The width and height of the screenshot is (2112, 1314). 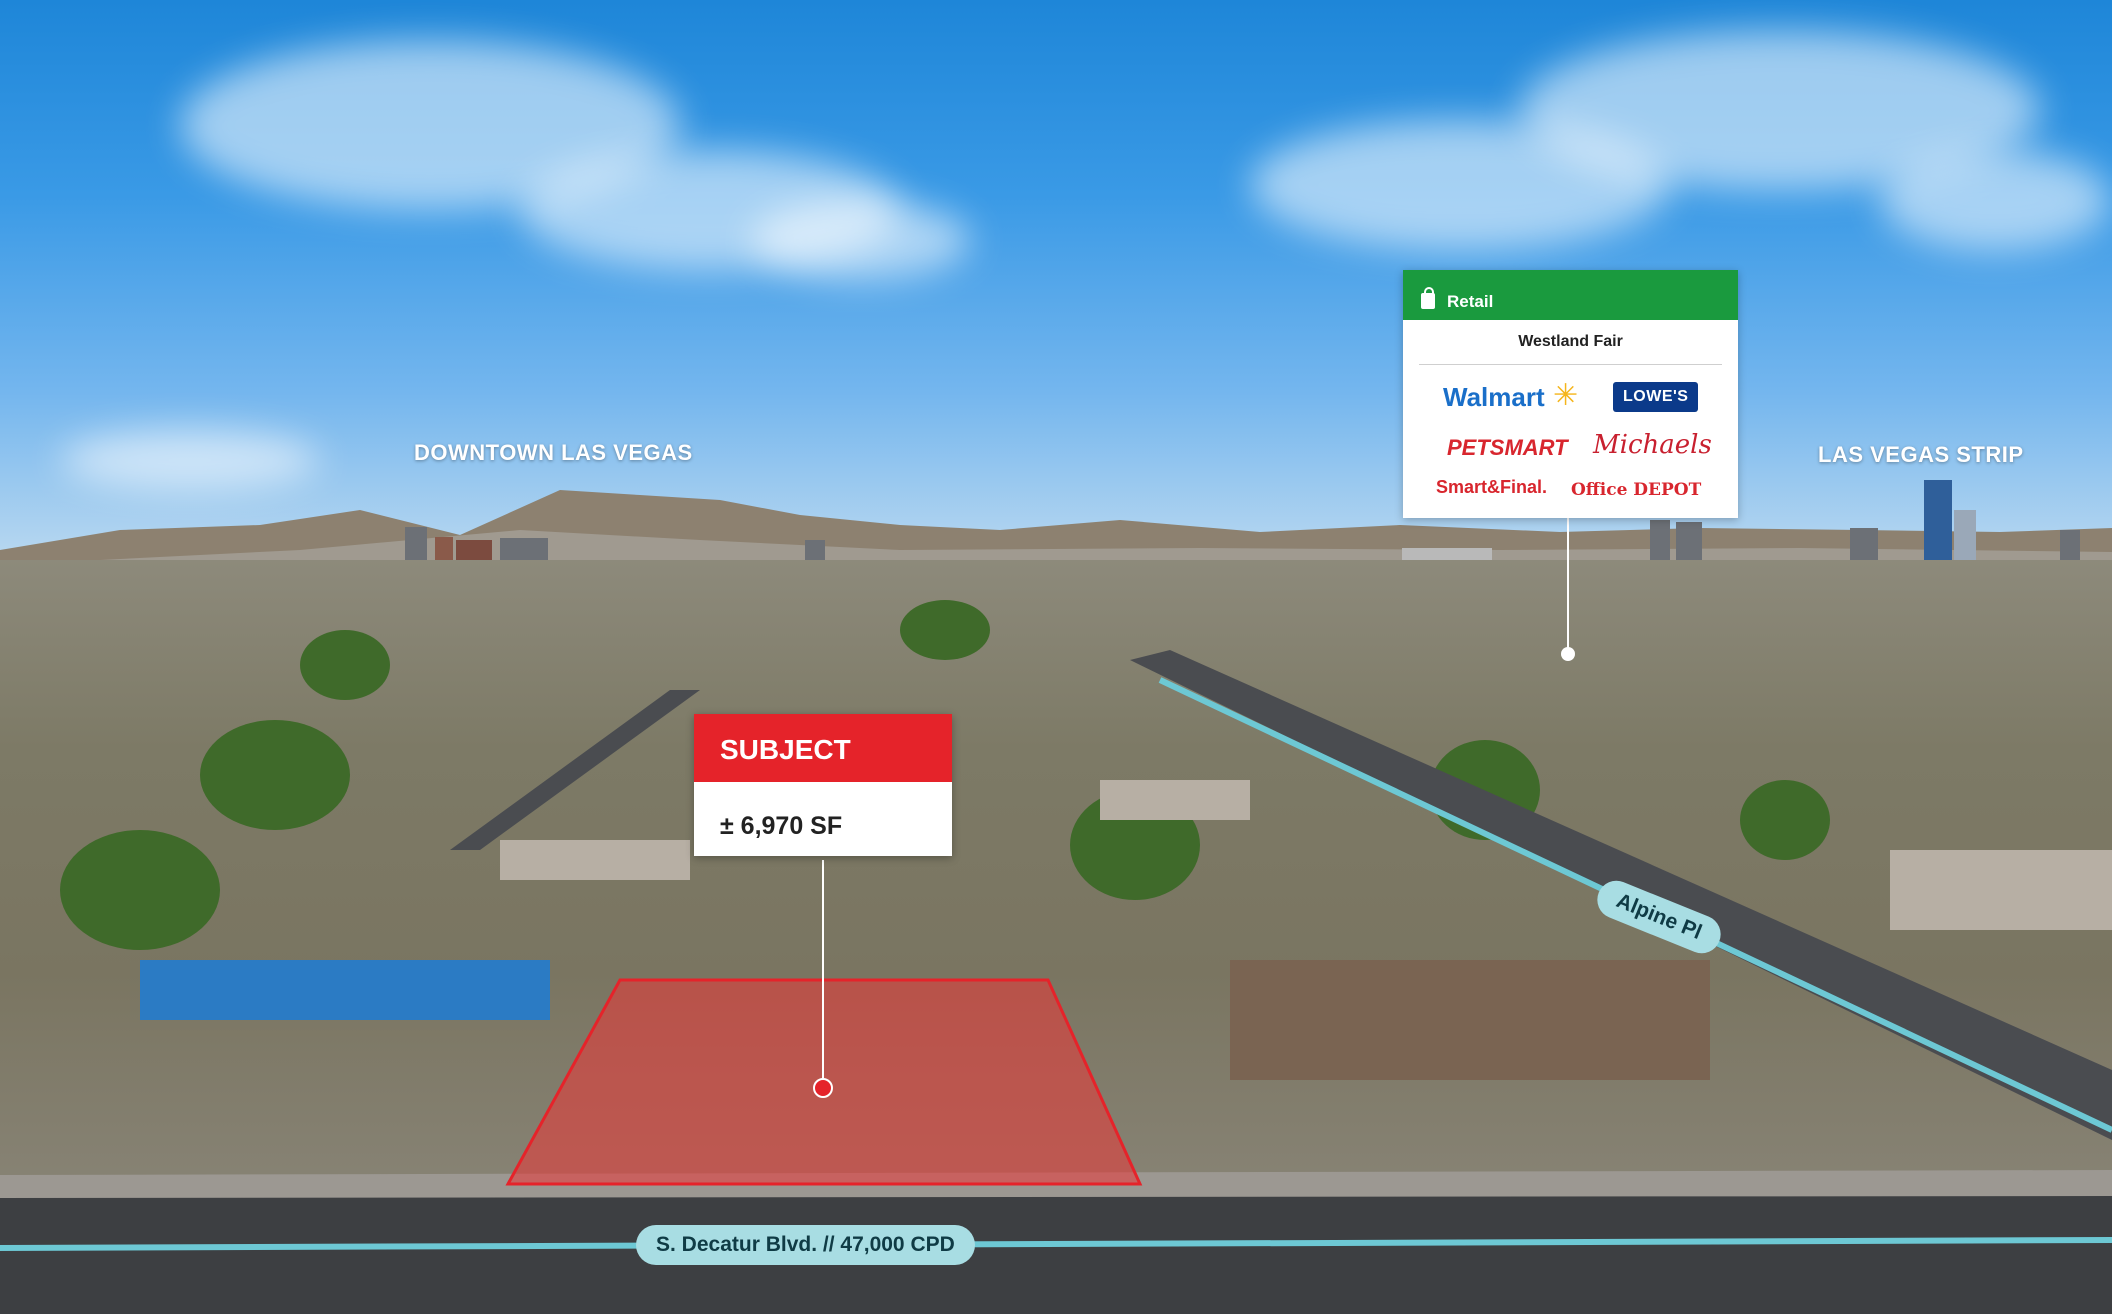 What do you see at coordinates (823, 785) in the screenshot?
I see `subject-callout: SUBJECT ± 6,970 SF` at bounding box center [823, 785].